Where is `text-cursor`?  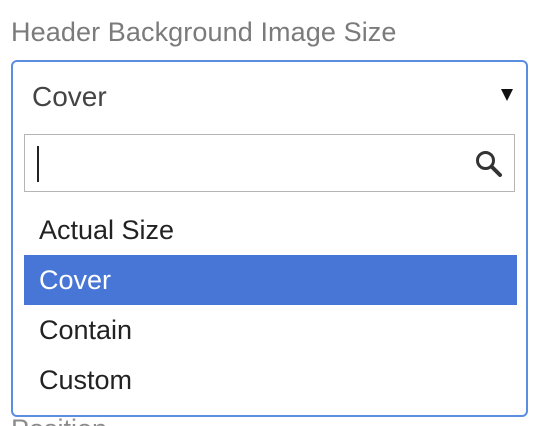 text-cursor is located at coordinates (38, 164).